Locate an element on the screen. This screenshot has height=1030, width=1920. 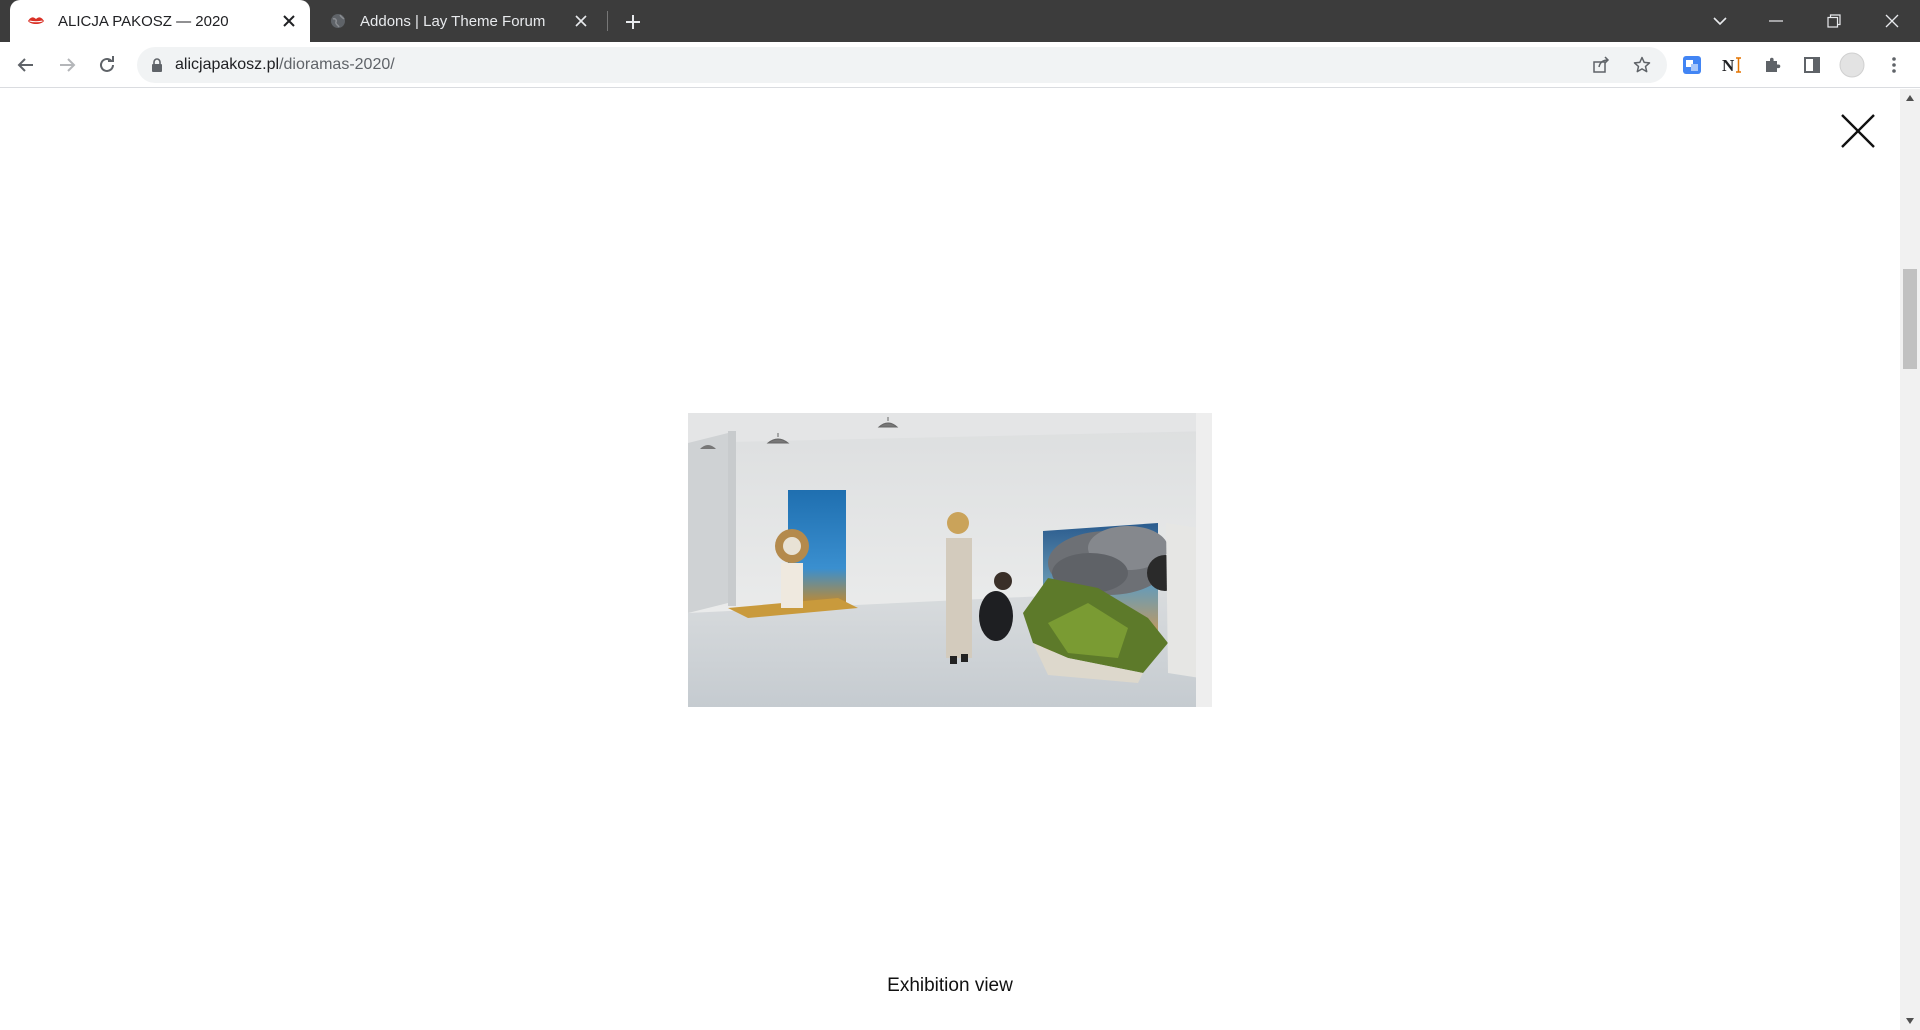
exhibition-photo is located at coordinates (950, 560).